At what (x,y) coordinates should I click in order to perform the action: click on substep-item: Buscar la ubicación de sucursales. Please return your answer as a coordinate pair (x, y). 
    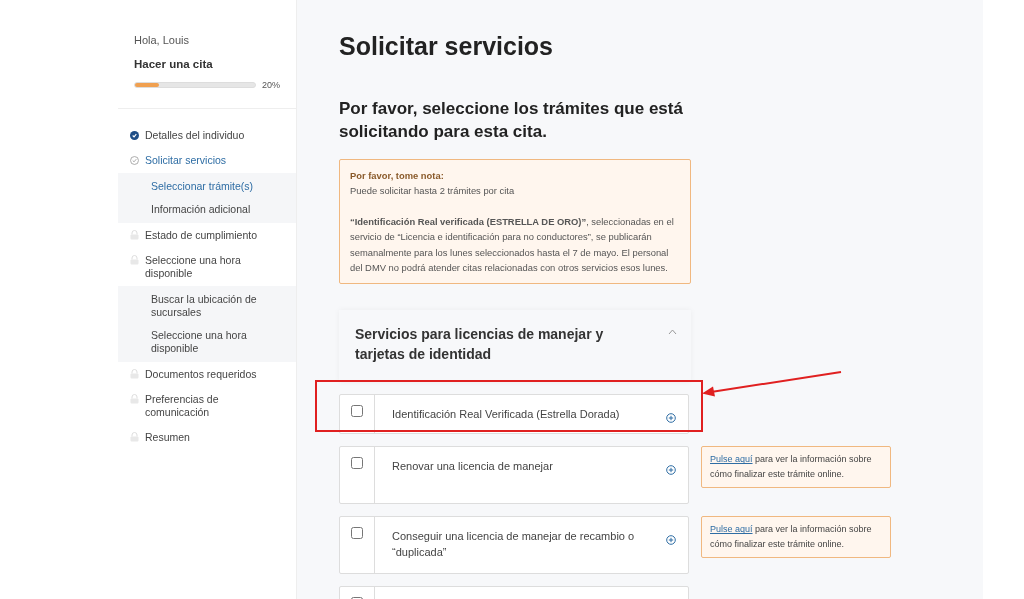
    Looking at the image, I should click on (207, 306).